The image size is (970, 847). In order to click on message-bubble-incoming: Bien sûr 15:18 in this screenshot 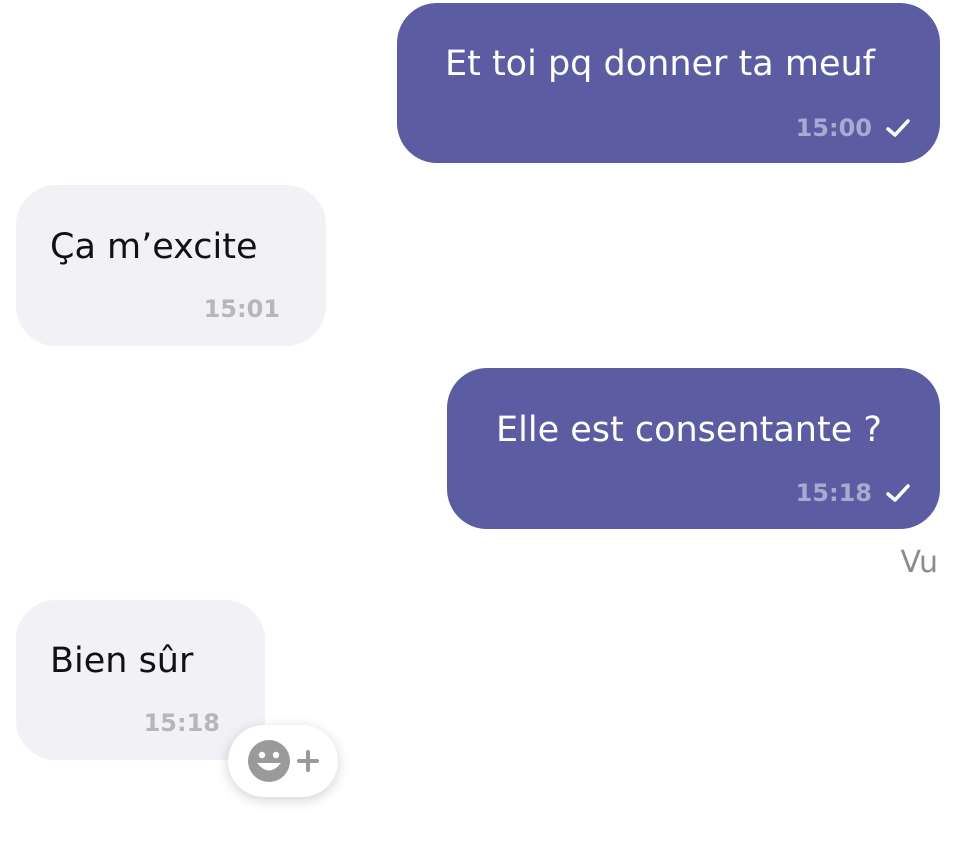, I will do `click(140, 680)`.